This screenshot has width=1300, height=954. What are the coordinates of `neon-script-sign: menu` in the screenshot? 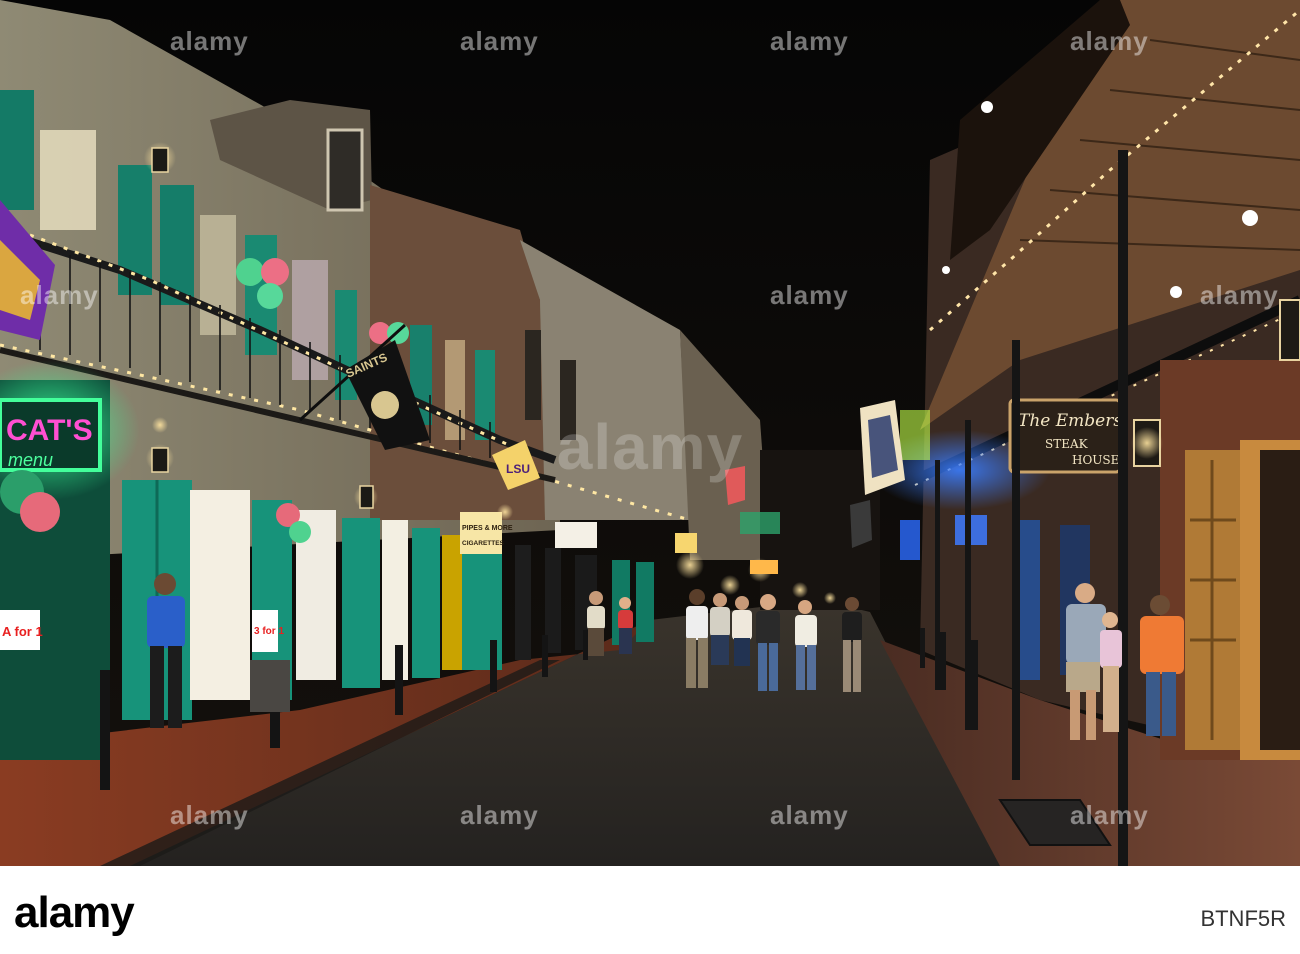 It's located at (30, 460).